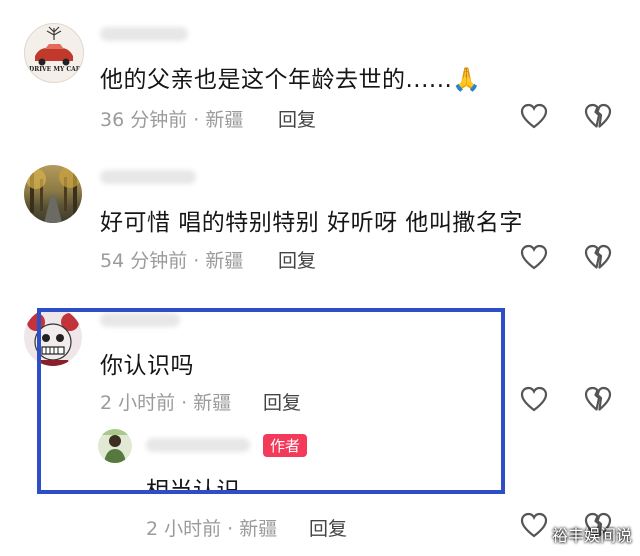 The image size is (640, 556). What do you see at coordinates (55, 69) in the screenshot?
I see `avatar-caption: DRIVE MY CAR` at bounding box center [55, 69].